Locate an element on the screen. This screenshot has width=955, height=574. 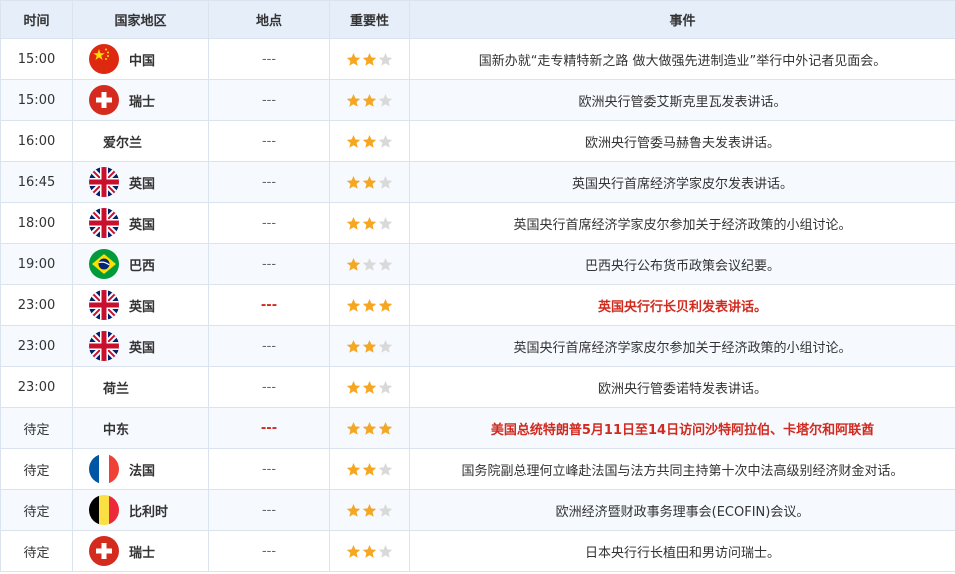
header-location: 地点 is located at coordinates (269, 19).